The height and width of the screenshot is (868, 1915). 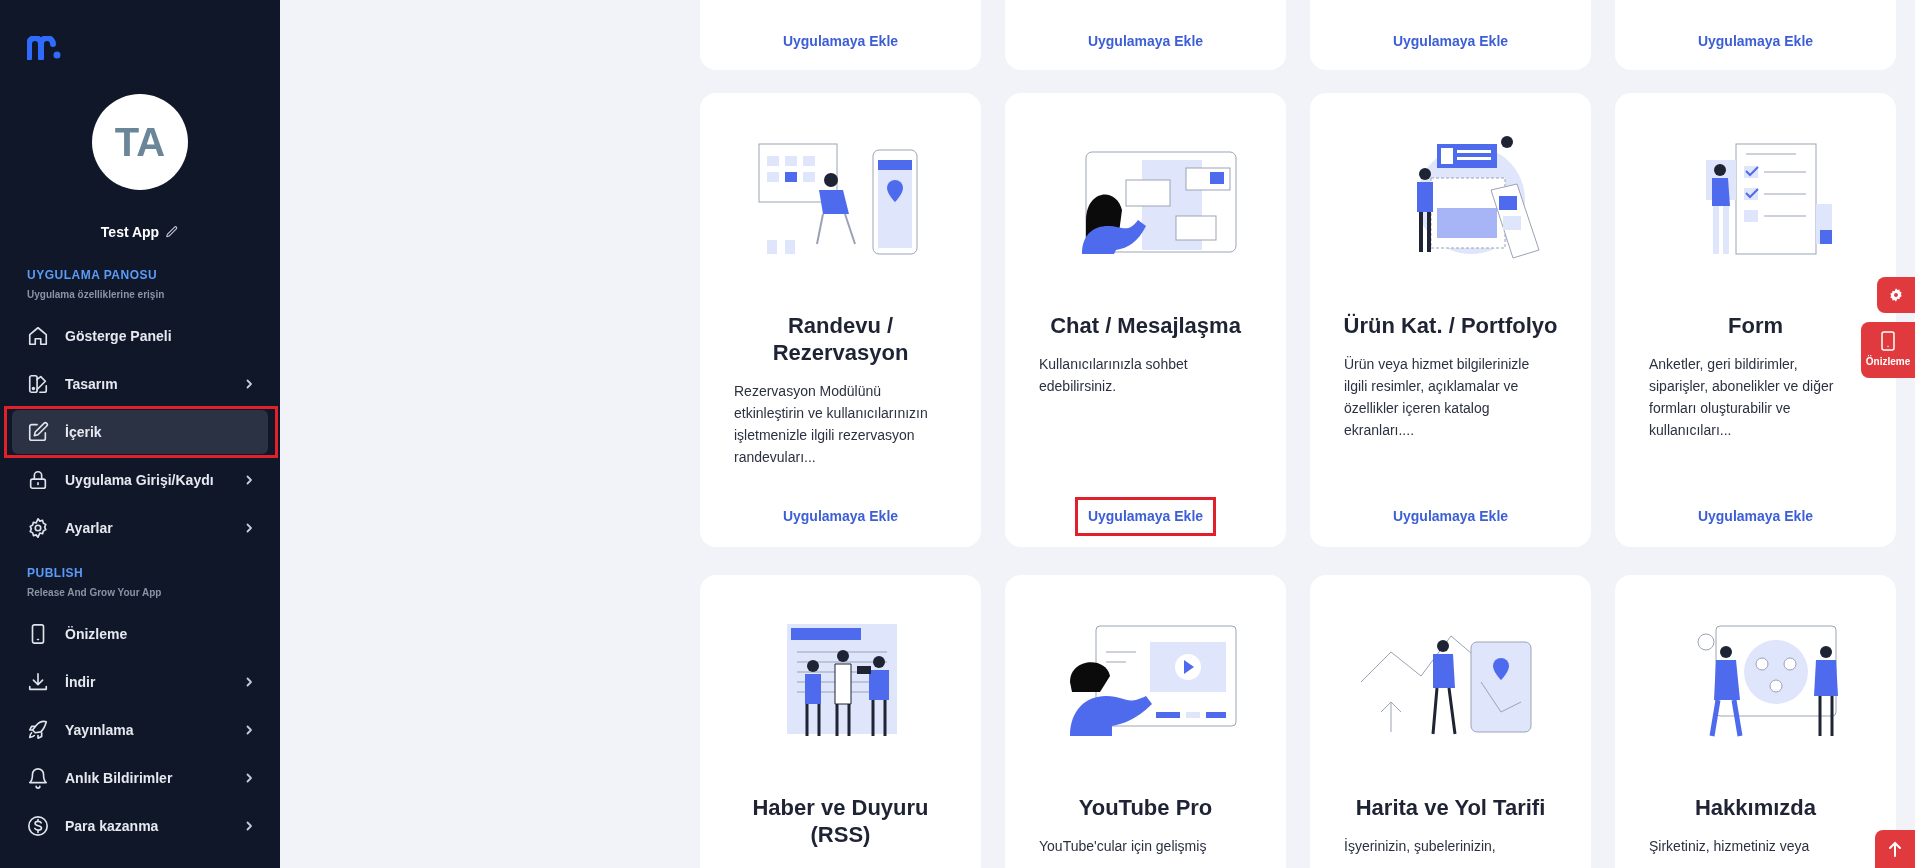 I want to click on card-description: Kullanıcılarınızla sohbet edebilirsiniz., so click(x=1114, y=375).